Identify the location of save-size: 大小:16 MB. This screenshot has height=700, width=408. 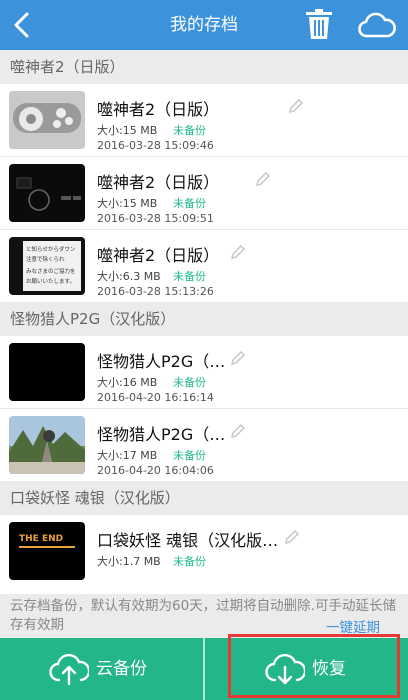
(127, 382).